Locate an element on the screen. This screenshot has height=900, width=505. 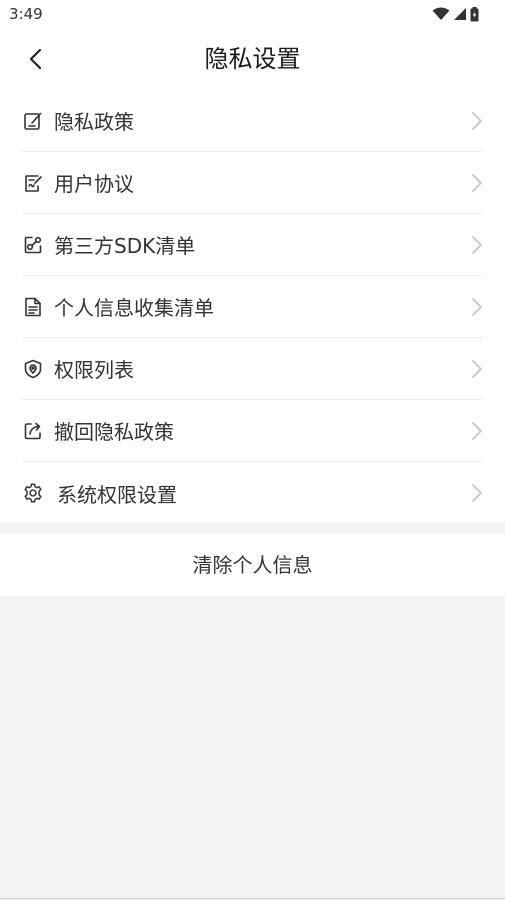
menu-item-label: 撤回隐私政策 is located at coordinates (114, 432).